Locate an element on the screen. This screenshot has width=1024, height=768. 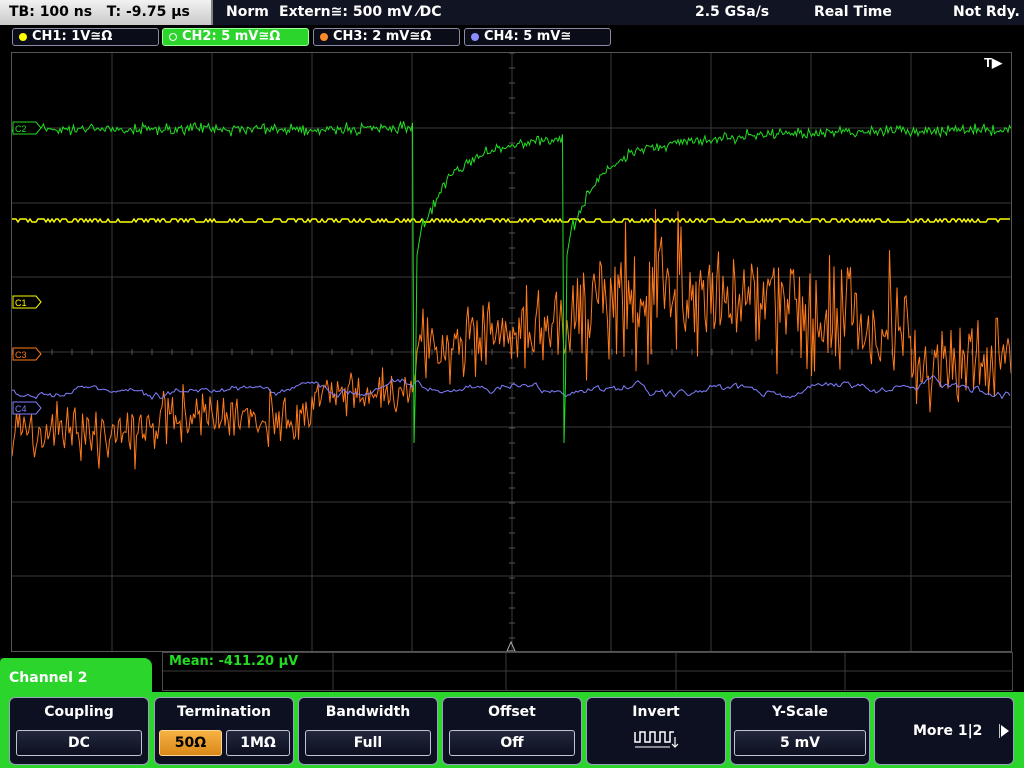
trigger-mode: Norm is located at coordinates (247, 12).